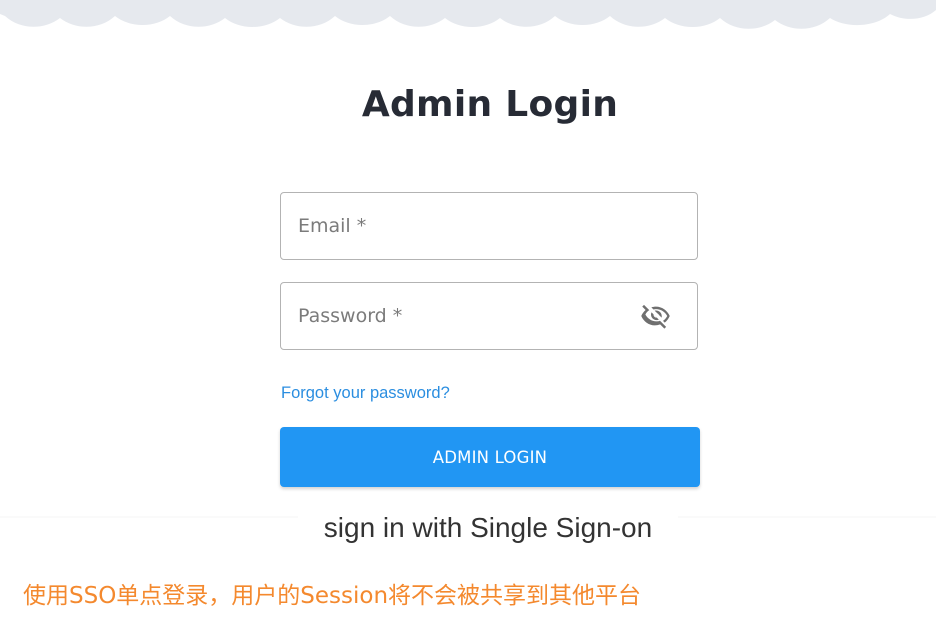 The image size is (936, 630). What do you see at coordinates (468, 14) in the screenshot?
I see `cloud-banner` at bounding box center [468, 14].